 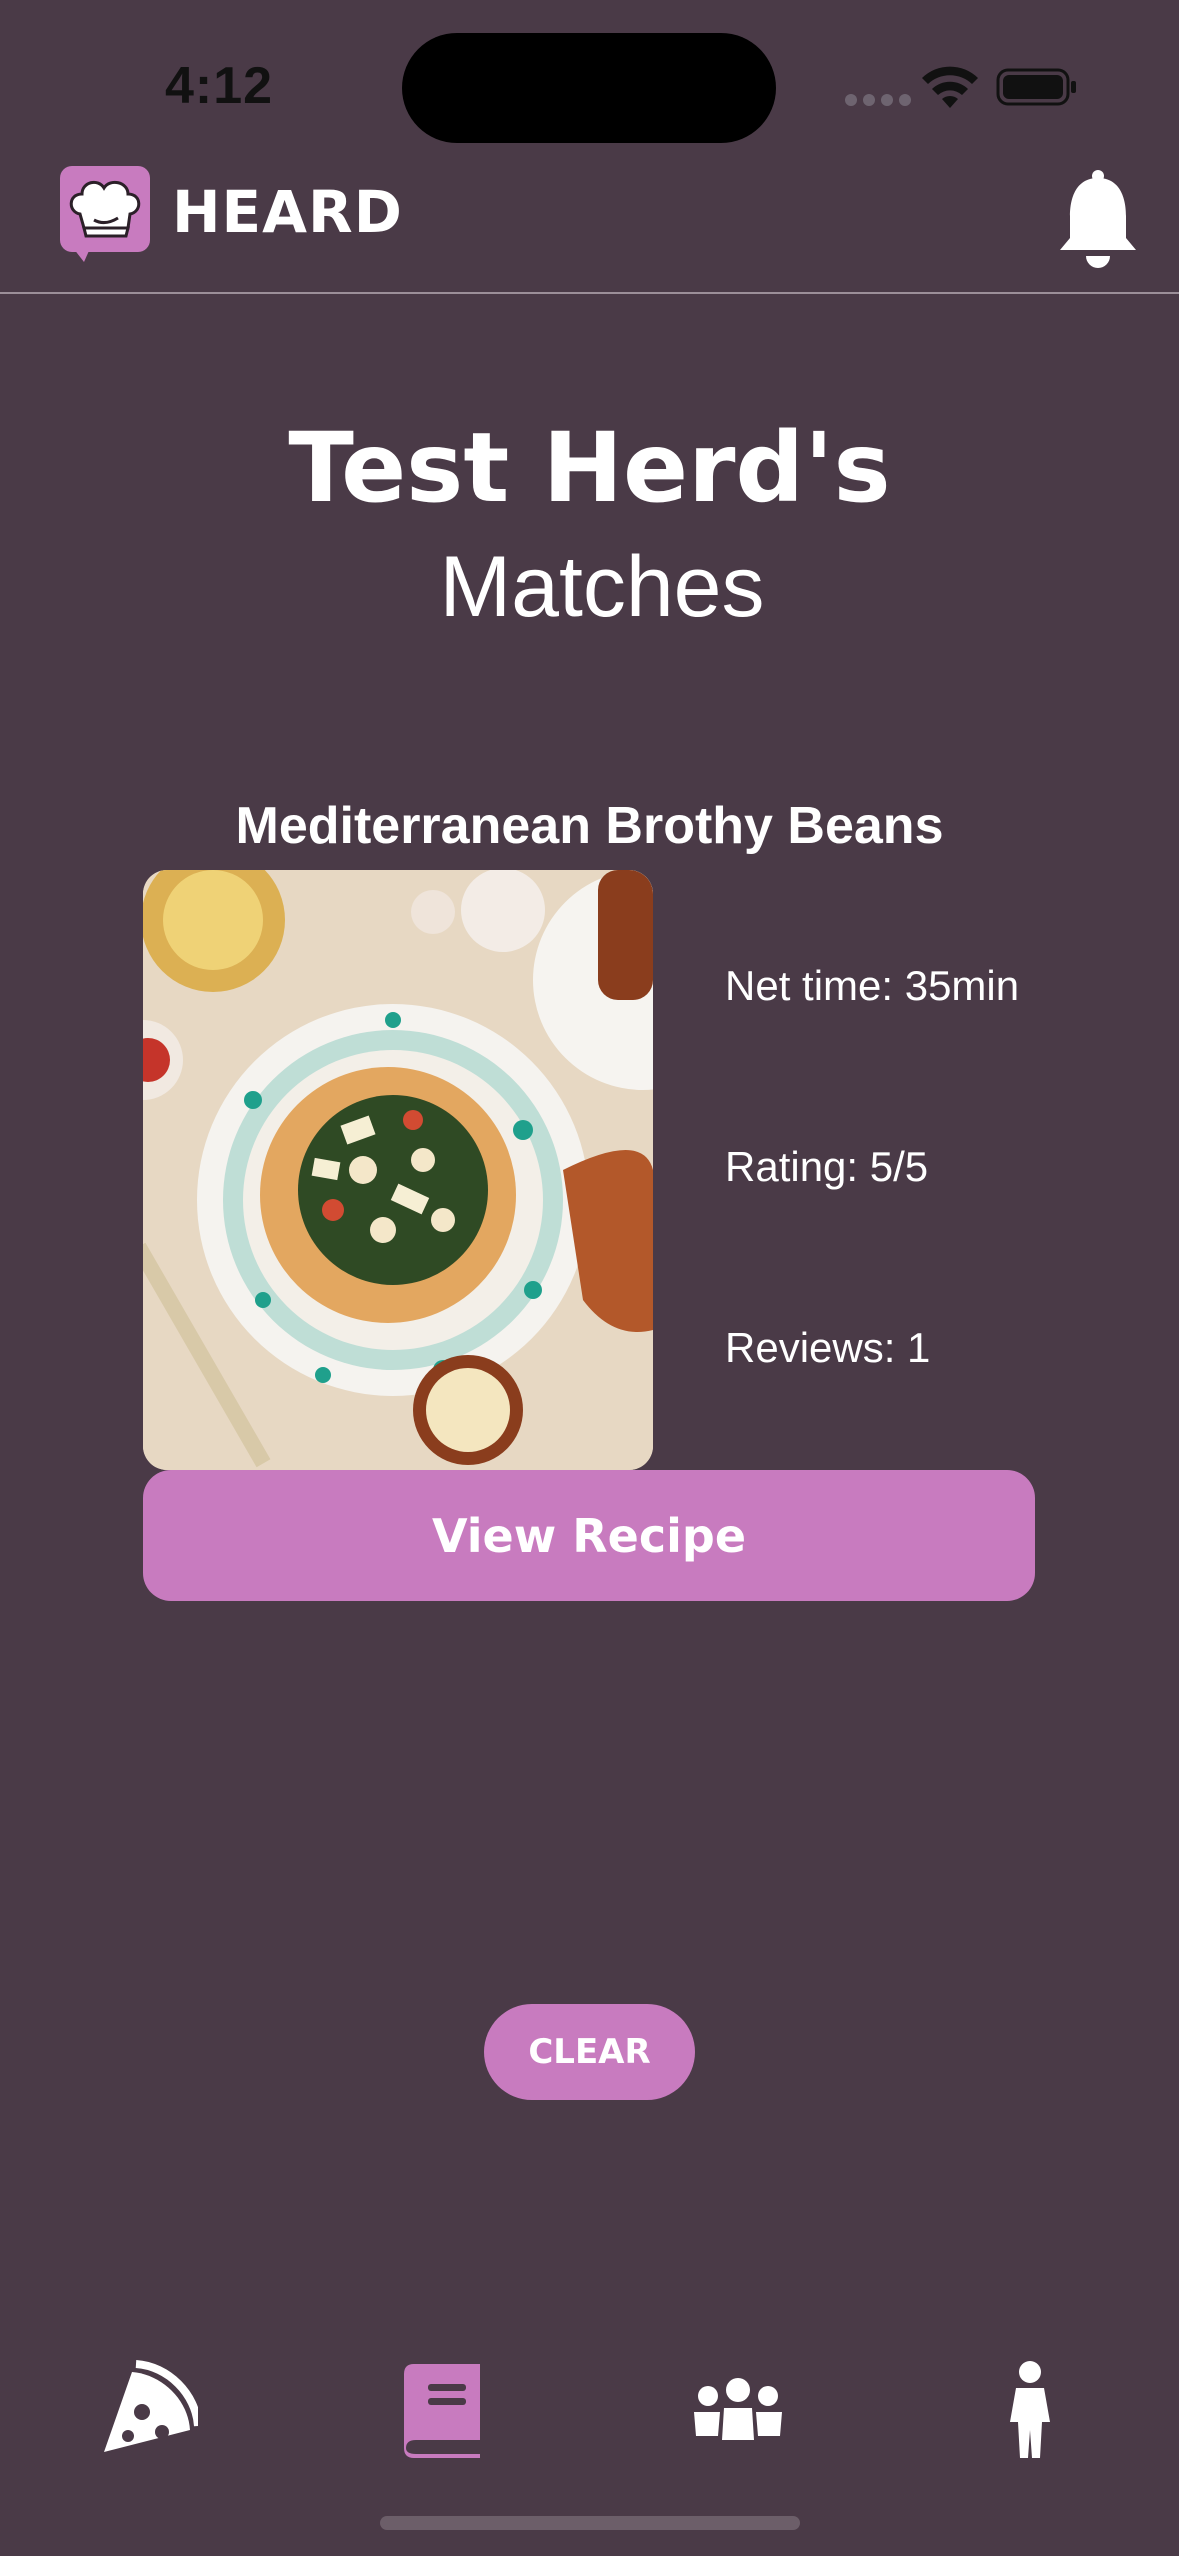 I want to click on cellular-signal-icon, so click(x=878, y=100).